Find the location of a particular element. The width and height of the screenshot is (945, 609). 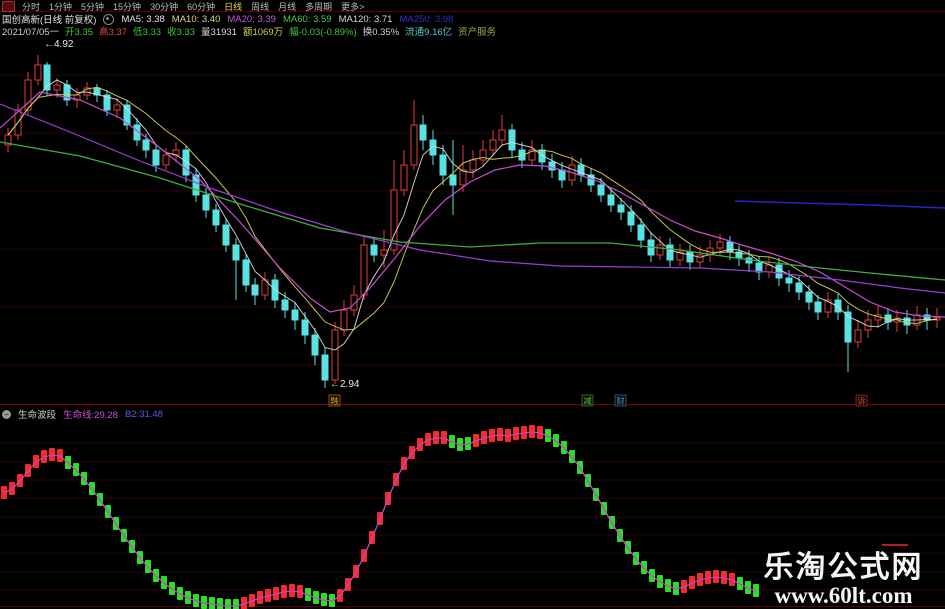

quote-field: 换0.35% is located at coordinates (381, 32).